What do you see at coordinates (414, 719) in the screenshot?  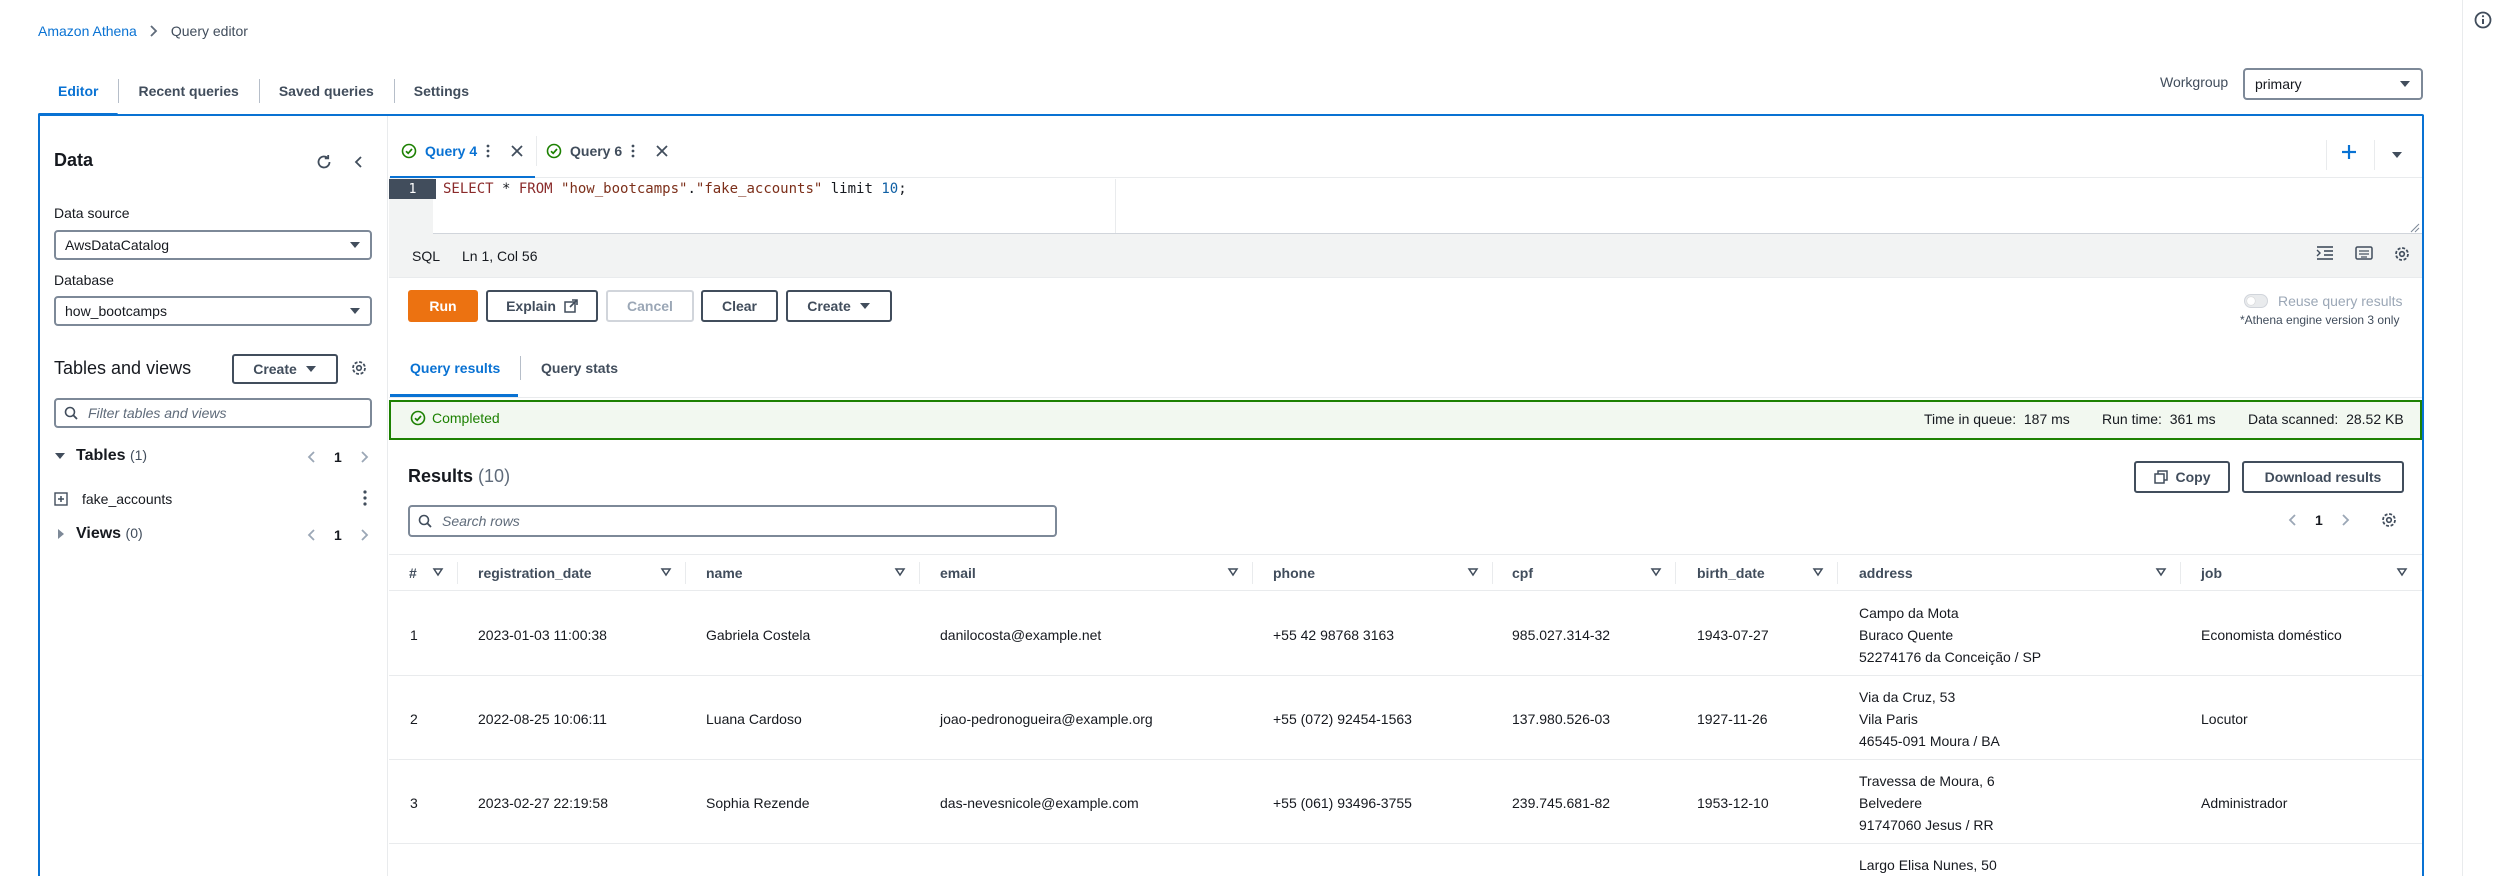 I see `cell-index: 2` at bounding box center [414, 719].